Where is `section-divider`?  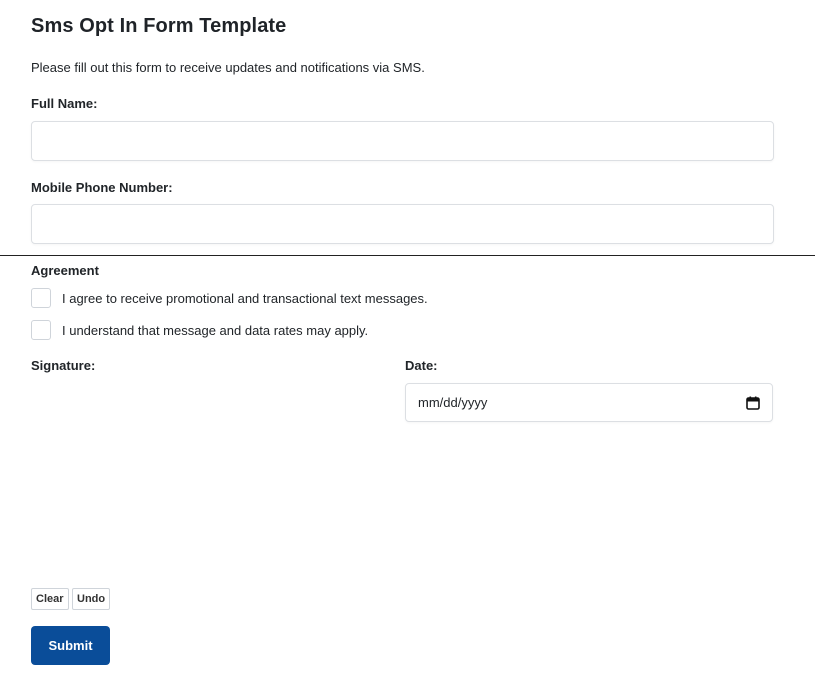 section-divider is located at coordinates (407, 255).